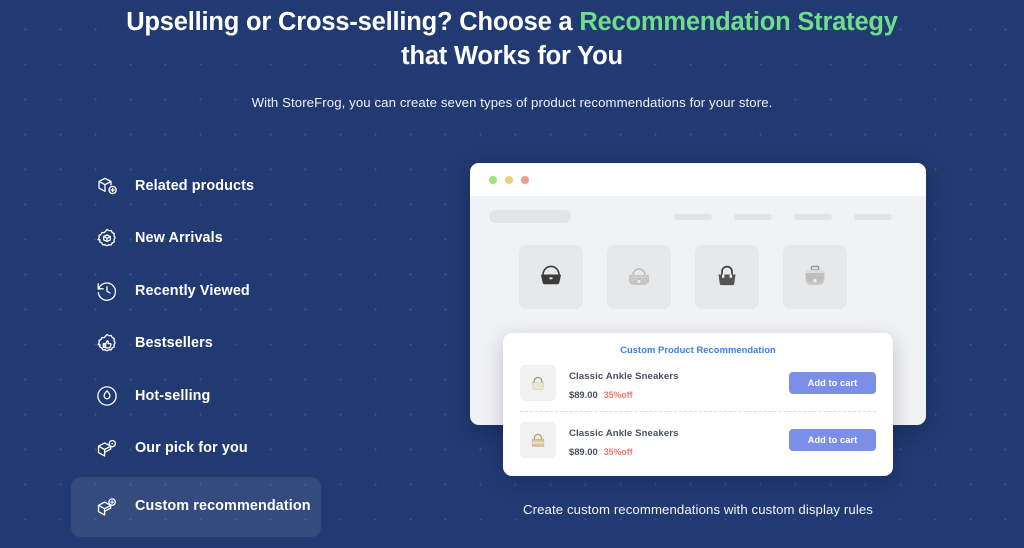 Image resolution: width=1024 pixels, height=548 pixels. I want to click on skeleton-logo-bar, so click(530, 216).